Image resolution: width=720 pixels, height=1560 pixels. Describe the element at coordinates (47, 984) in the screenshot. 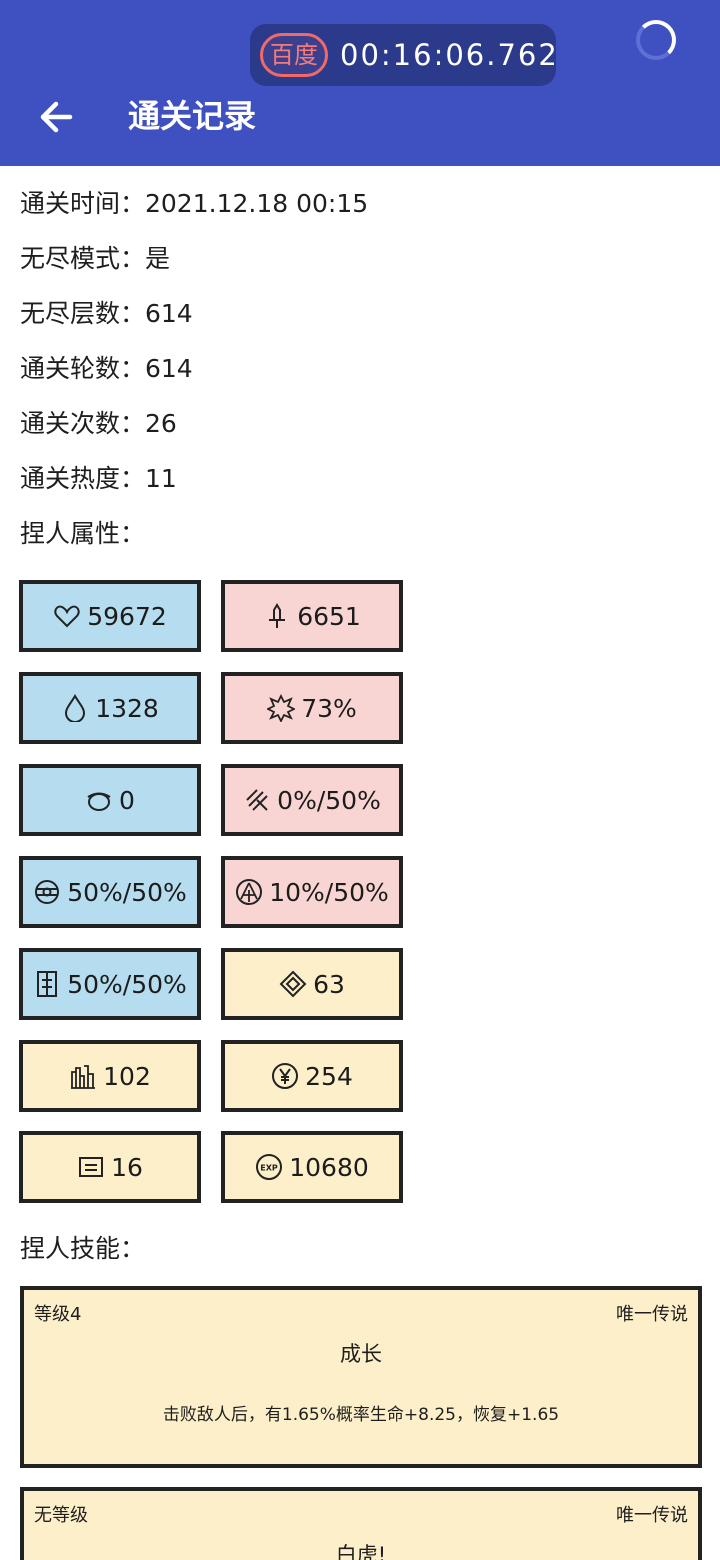

I see `shield-icon` at that location.